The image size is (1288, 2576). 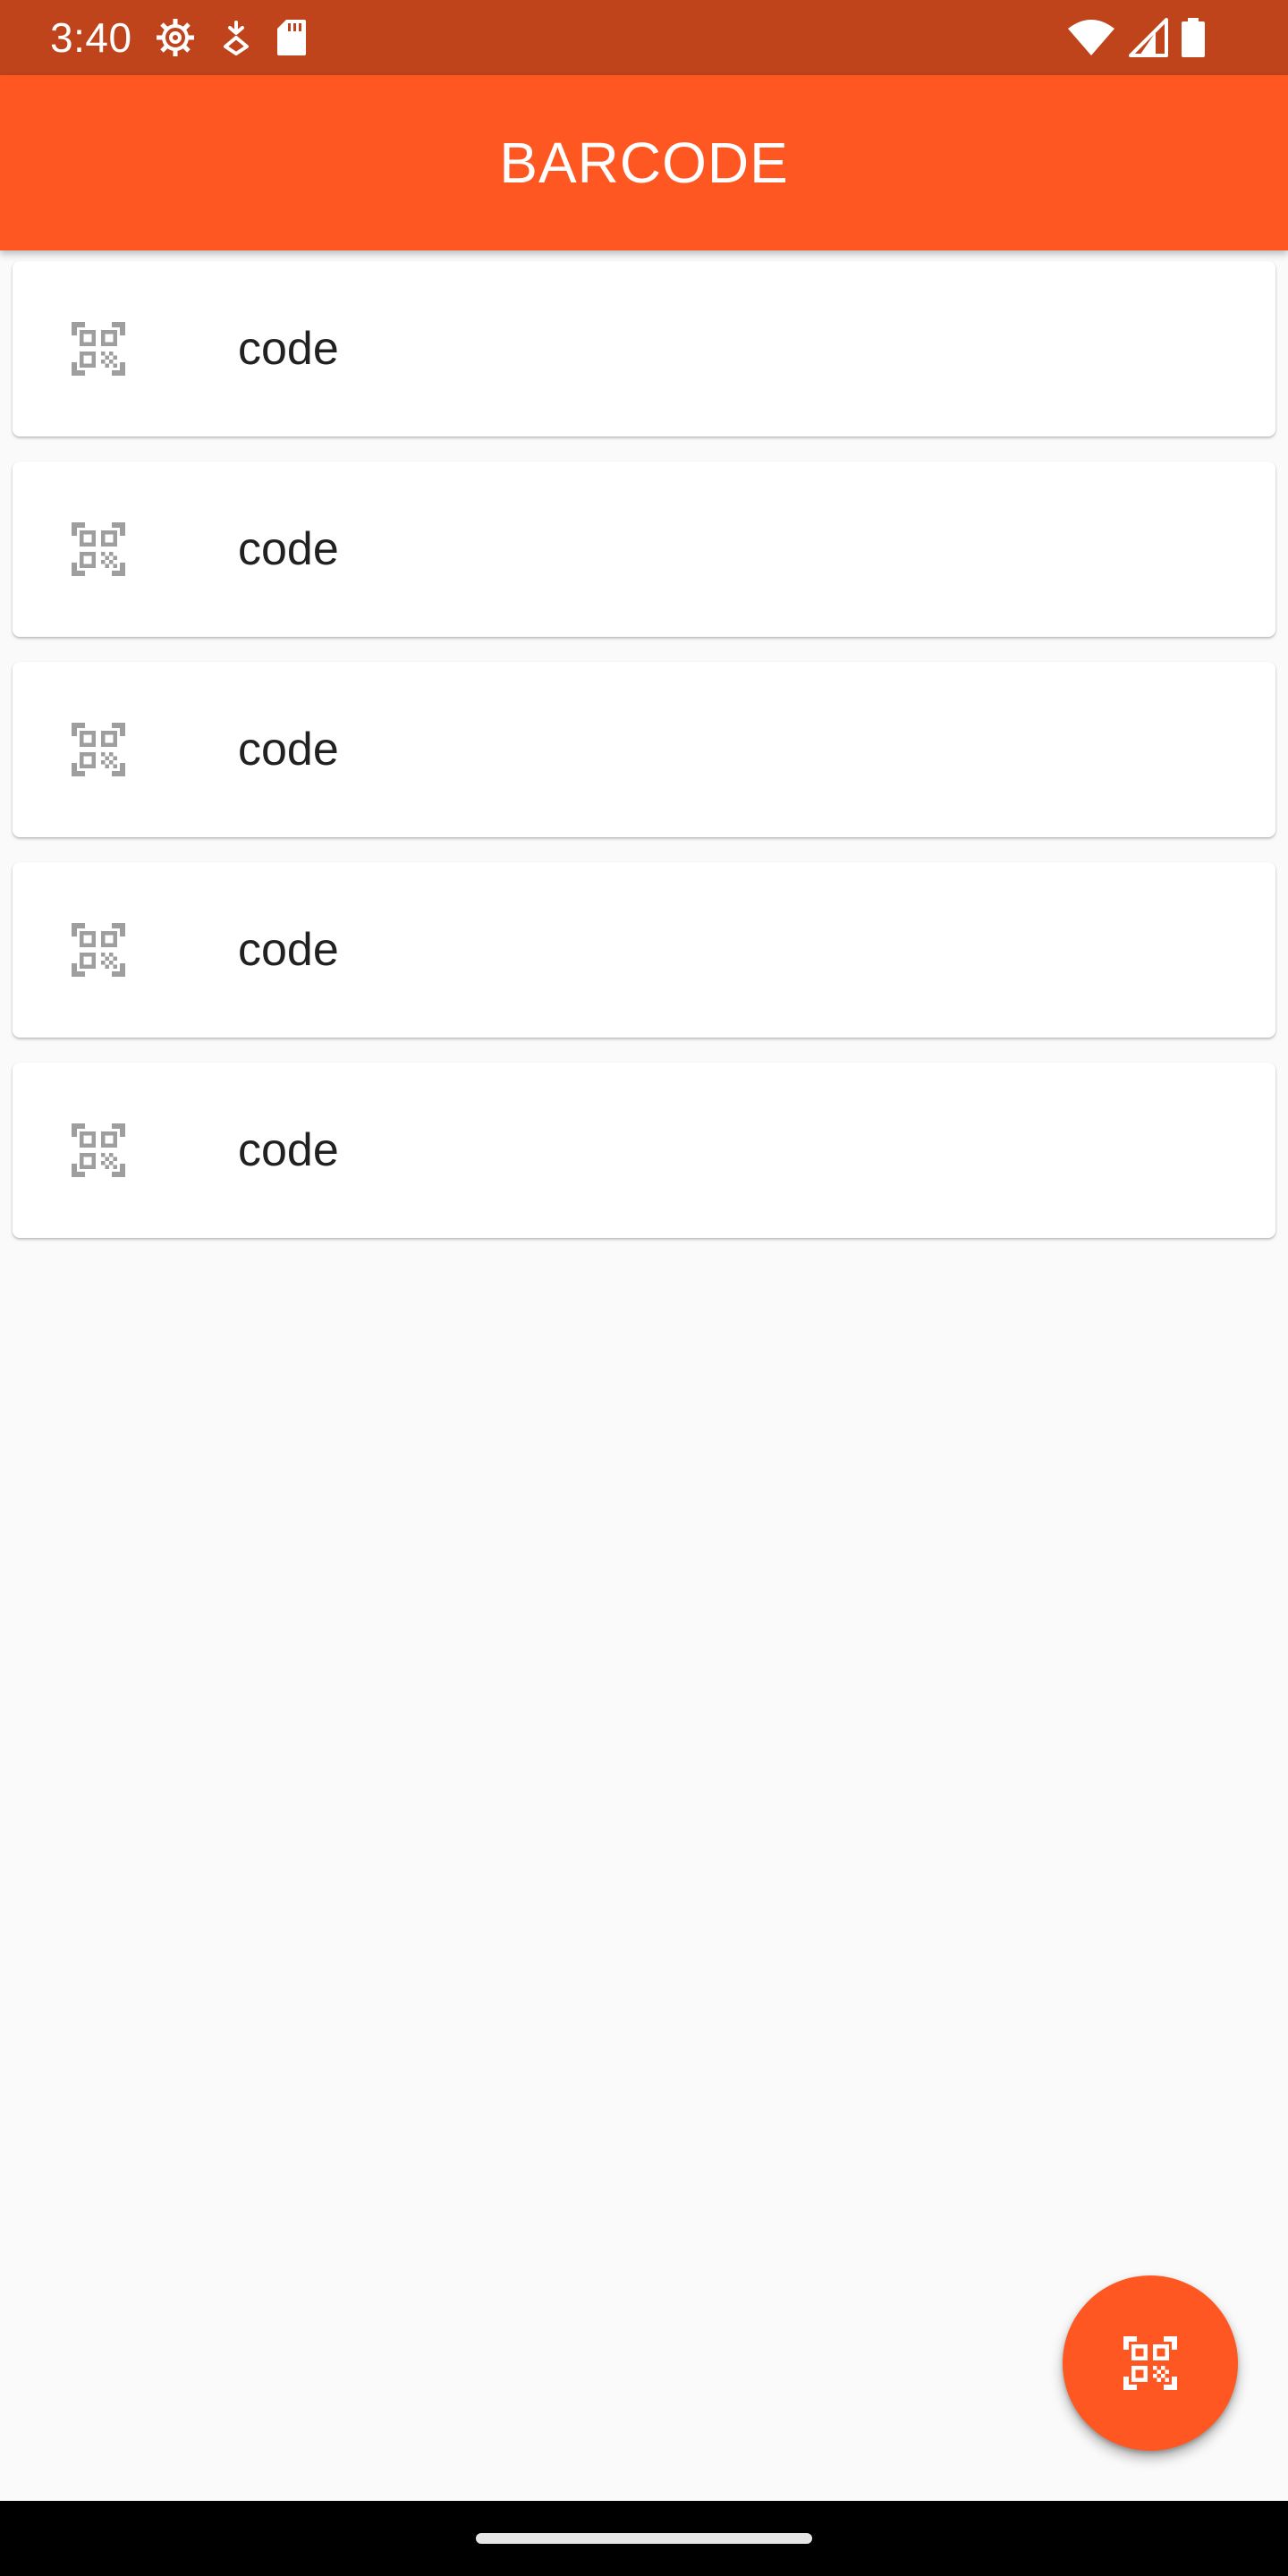 What do you see at coordinates (291, 37) in the screenshot?
I see `sd-card-icon` at bounding box center [291, 37].